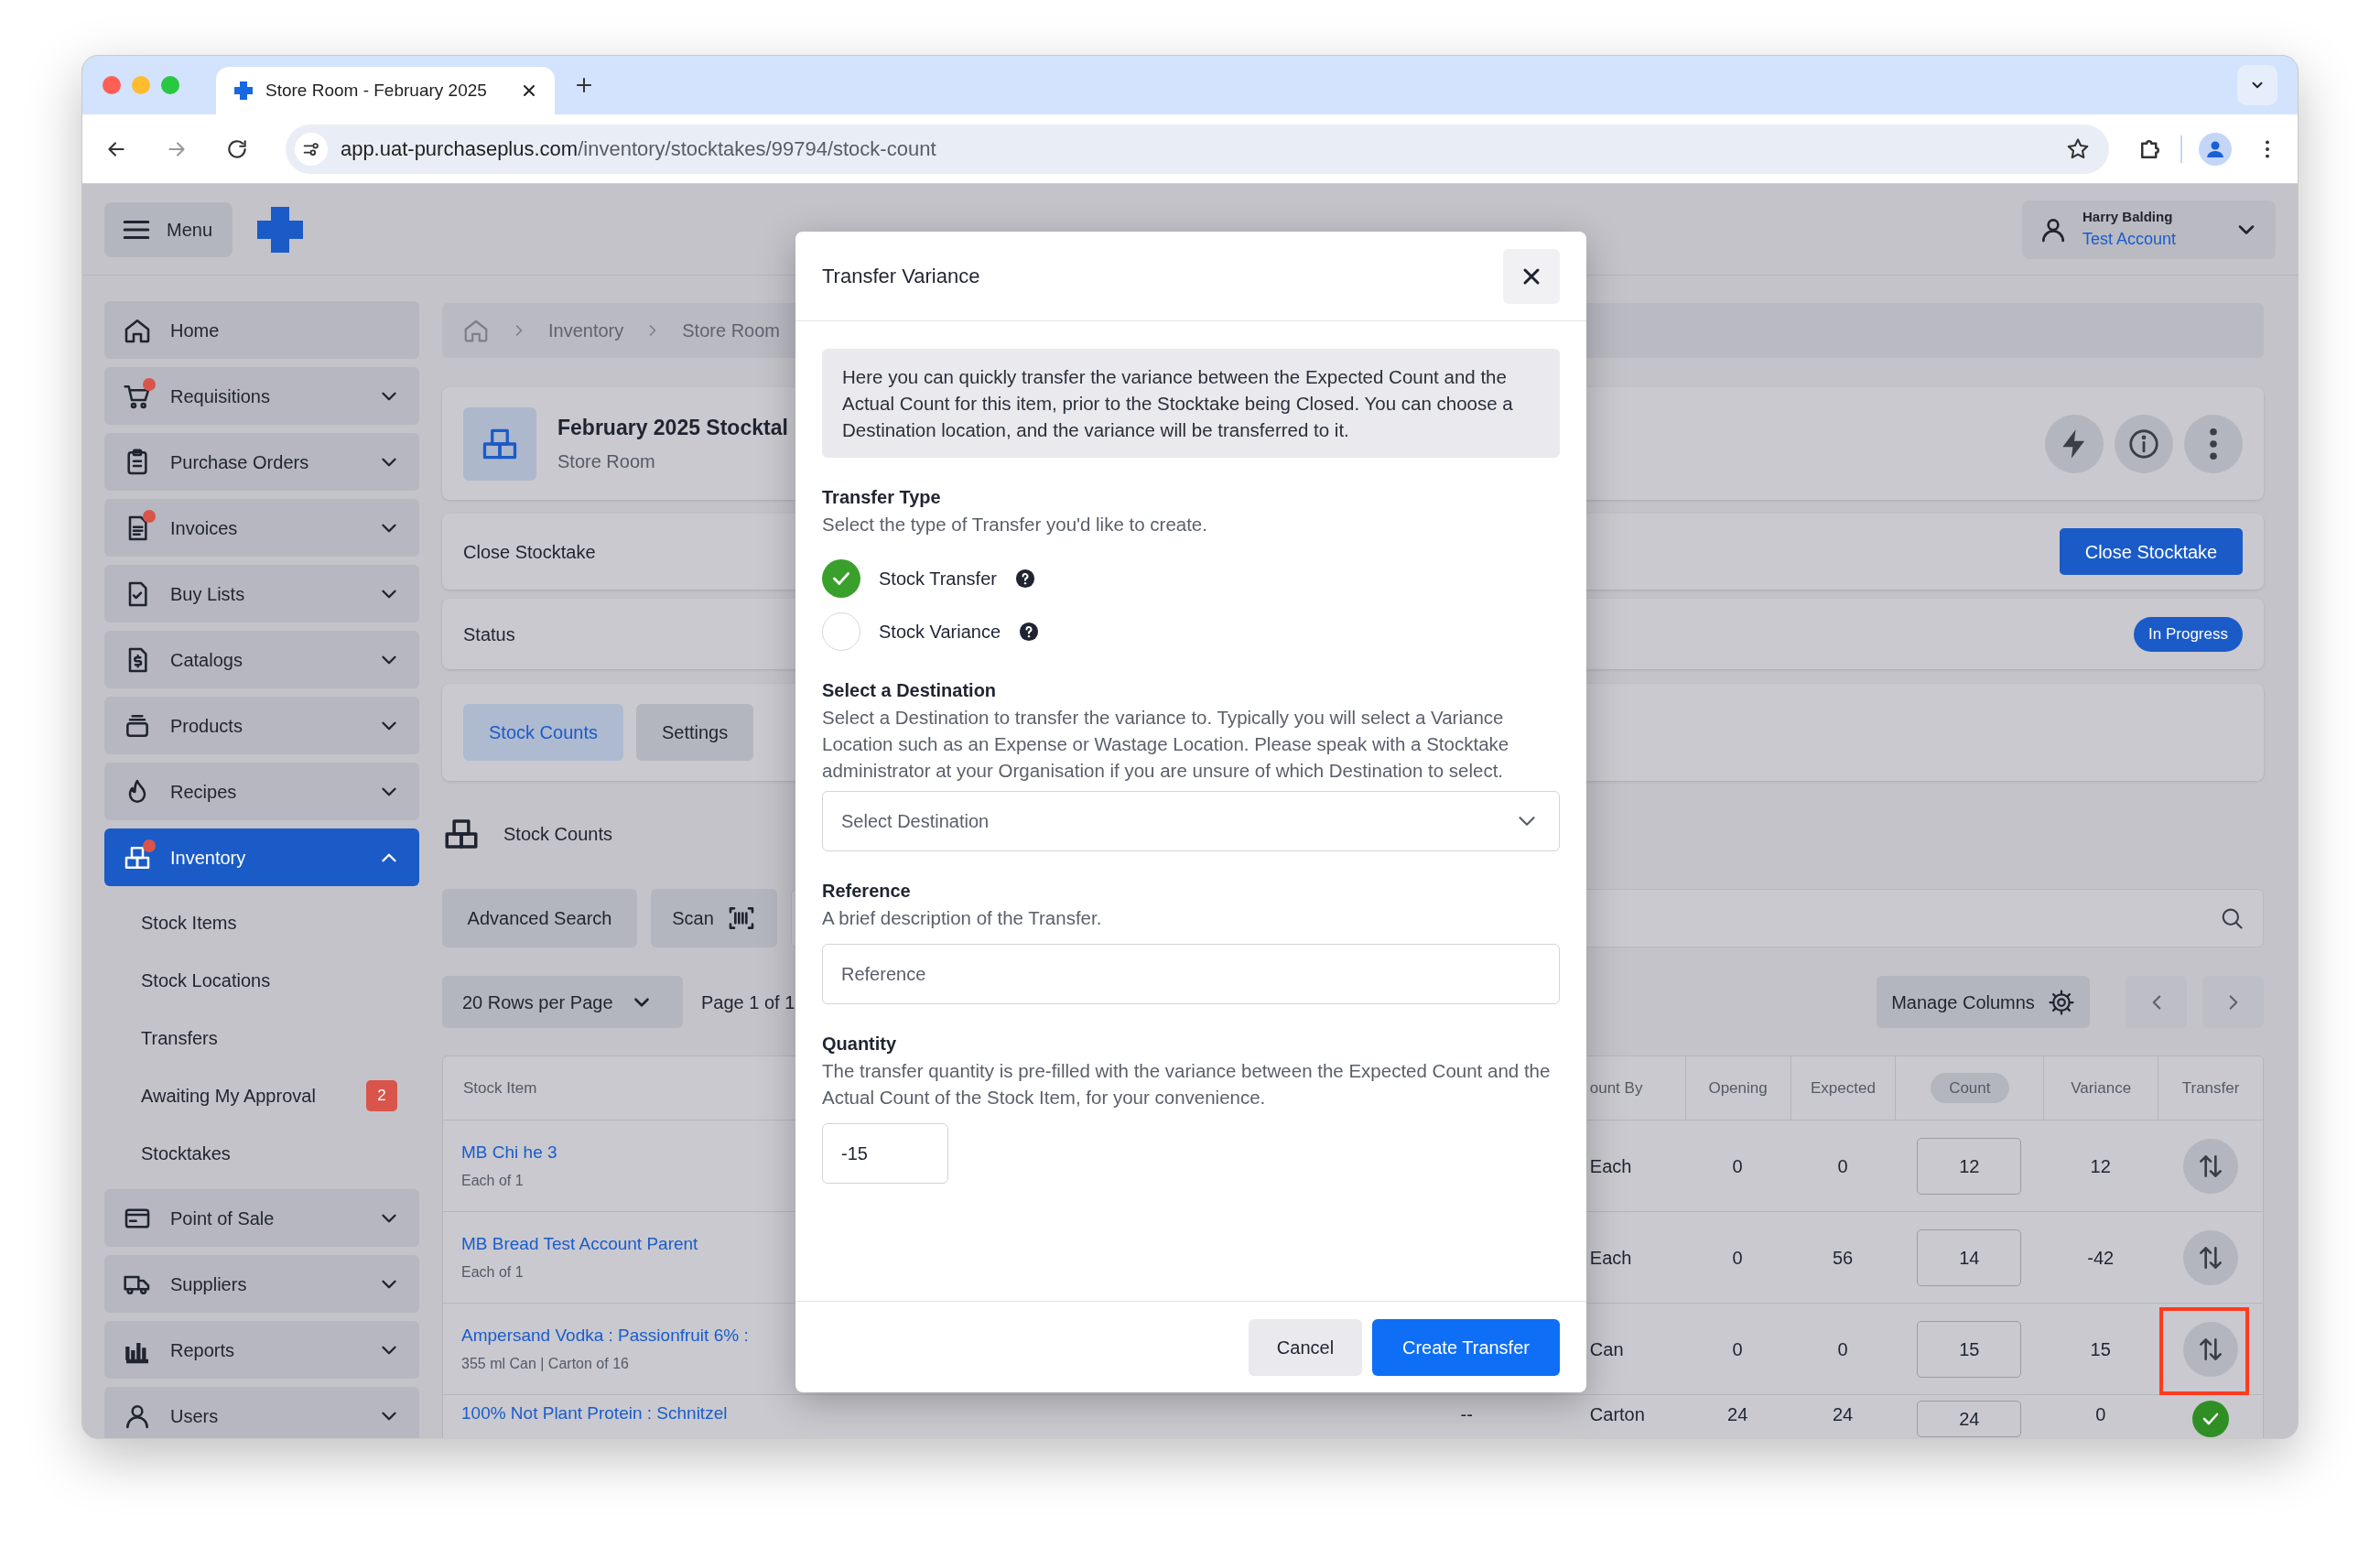 The image size is (2380, 1548). Describe the element at coordinates (962, 918) in the screenshot. I see `field-hint: A brief description of the Transfer.` at that location.